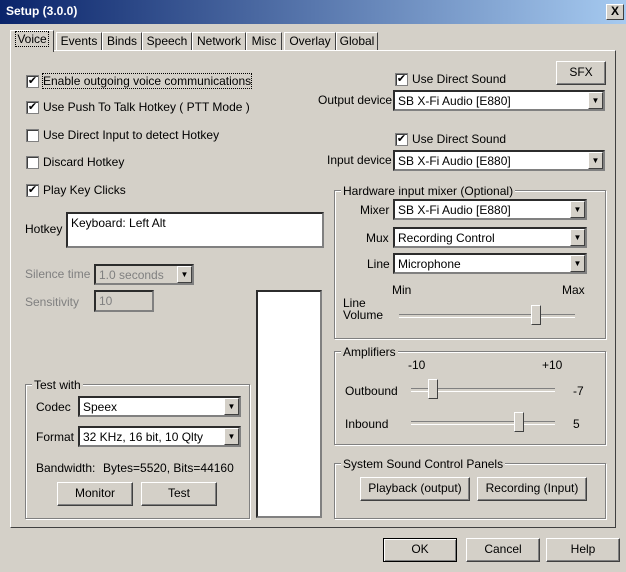  I want to click on line-volume-slider-thumb, so click(536, 315).